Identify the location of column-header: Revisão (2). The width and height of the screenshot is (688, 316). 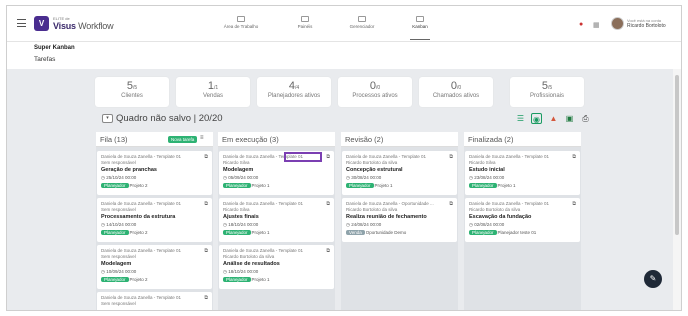
(399, 139).